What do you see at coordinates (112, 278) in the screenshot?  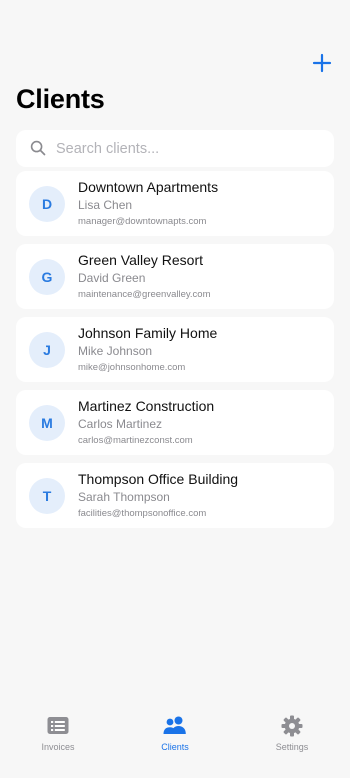 I see `client-contact: David Green` at bounding box center [112, 278].